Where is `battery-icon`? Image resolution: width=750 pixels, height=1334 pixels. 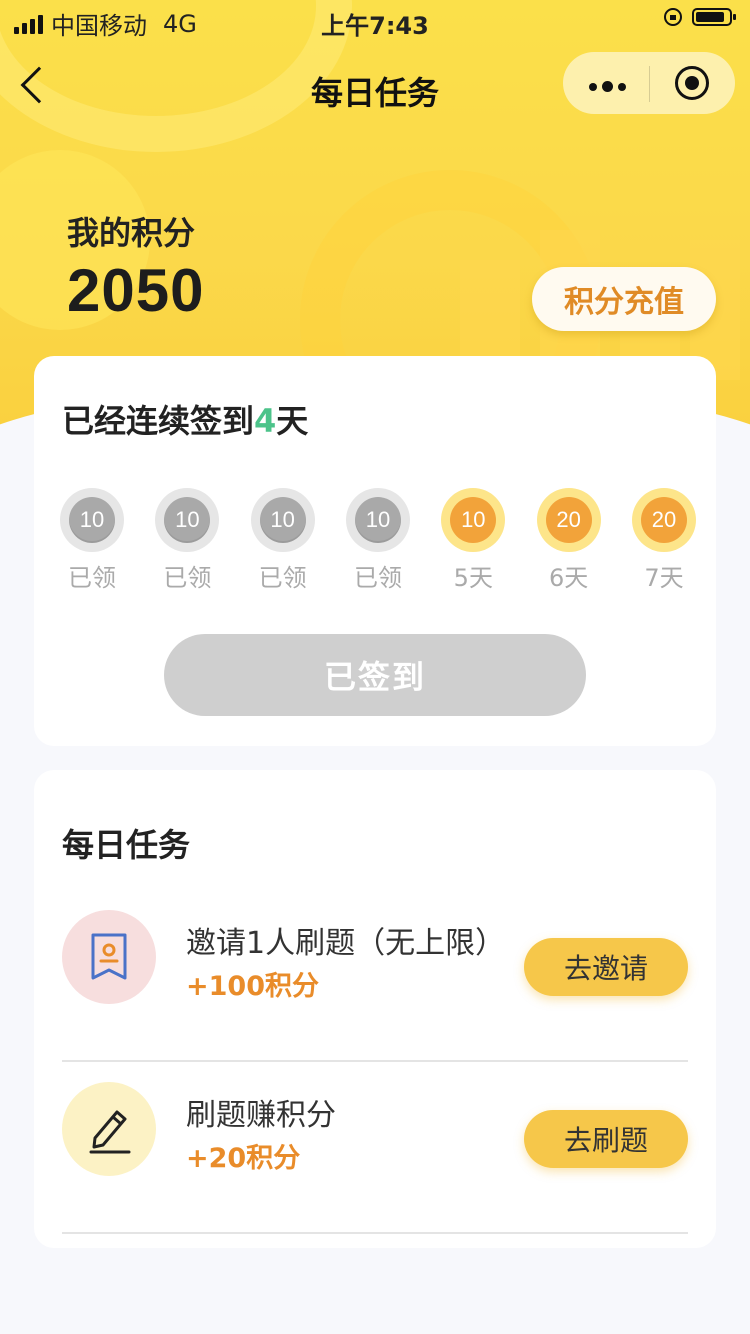 battery-icon is located at coordinates (714, 17).